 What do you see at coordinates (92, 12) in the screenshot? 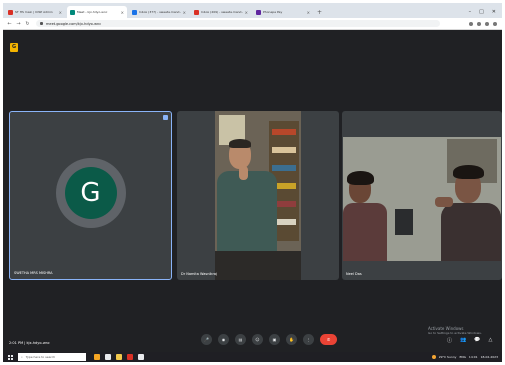
I see `tab-label: Meet - kjx-hdyo-wnc` at bounding box center [92, 12].